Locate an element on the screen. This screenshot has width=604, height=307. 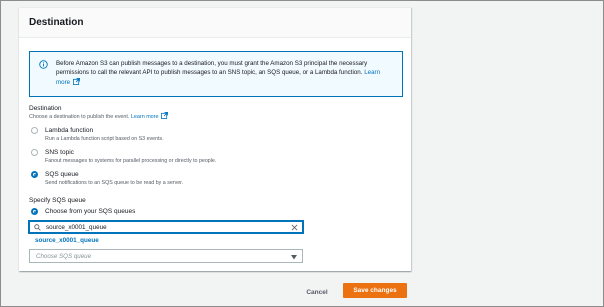
radio-label: Lambda function is located at coordinates (69, 130).